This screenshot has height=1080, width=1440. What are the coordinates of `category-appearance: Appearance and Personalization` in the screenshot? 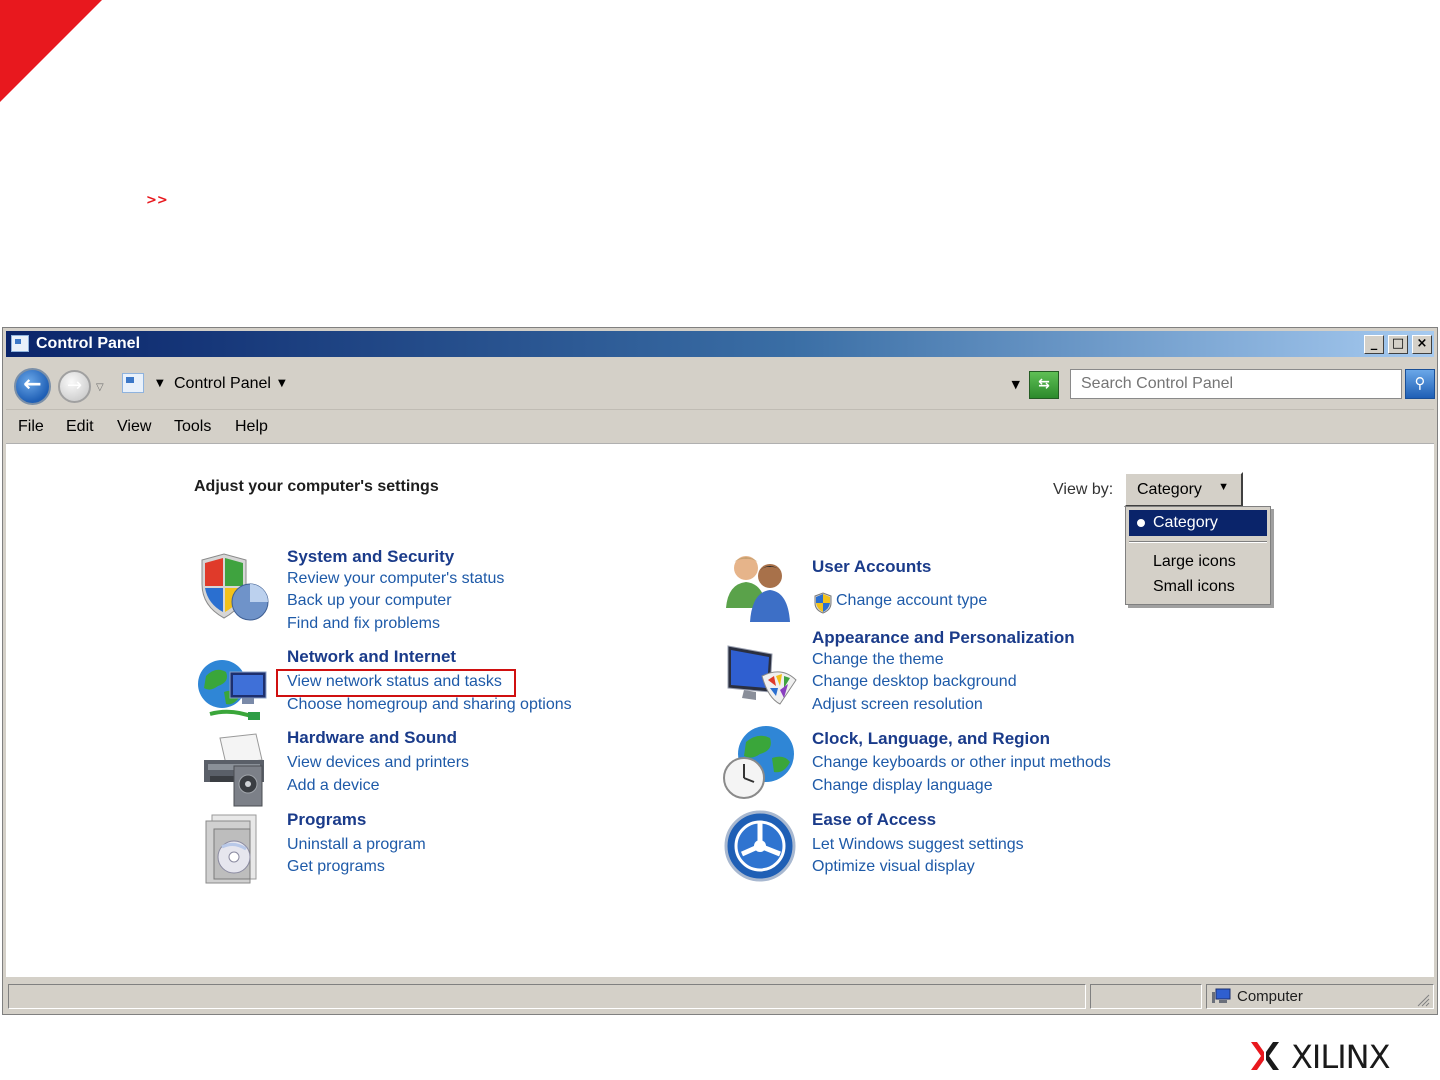 It's located at (943, 638).